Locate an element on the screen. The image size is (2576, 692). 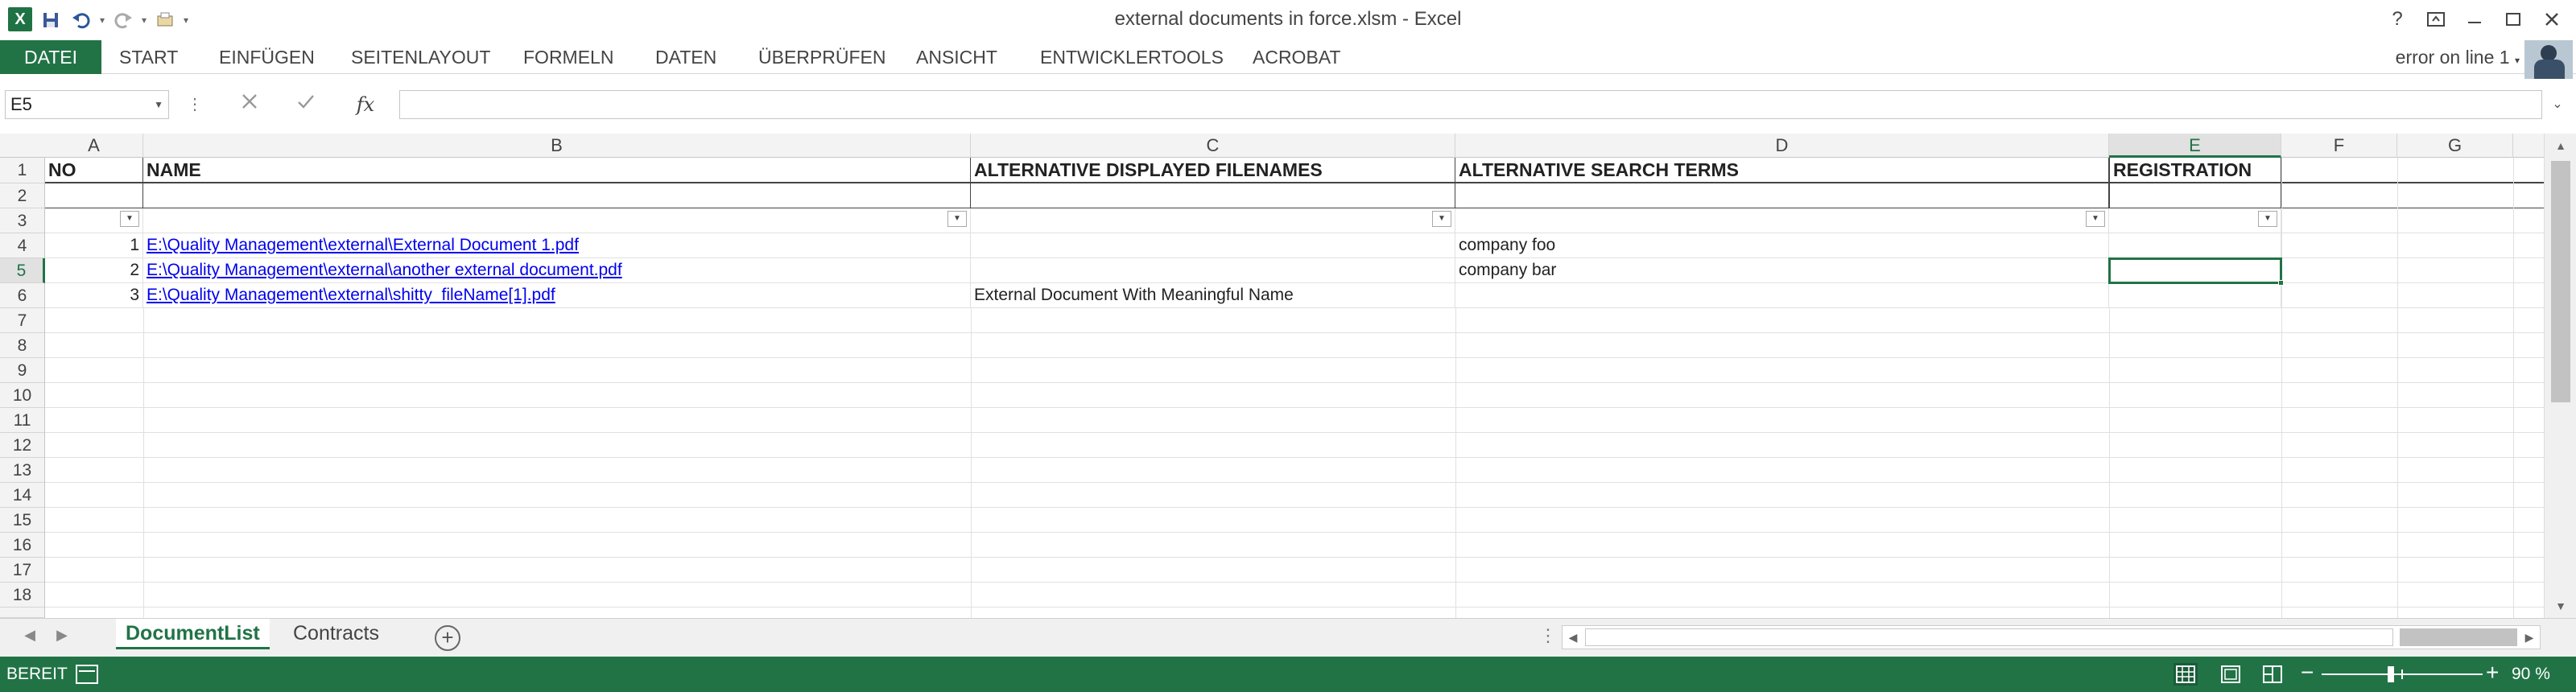
tab-formeln: FORMELN is located at coordinates (568, 57).